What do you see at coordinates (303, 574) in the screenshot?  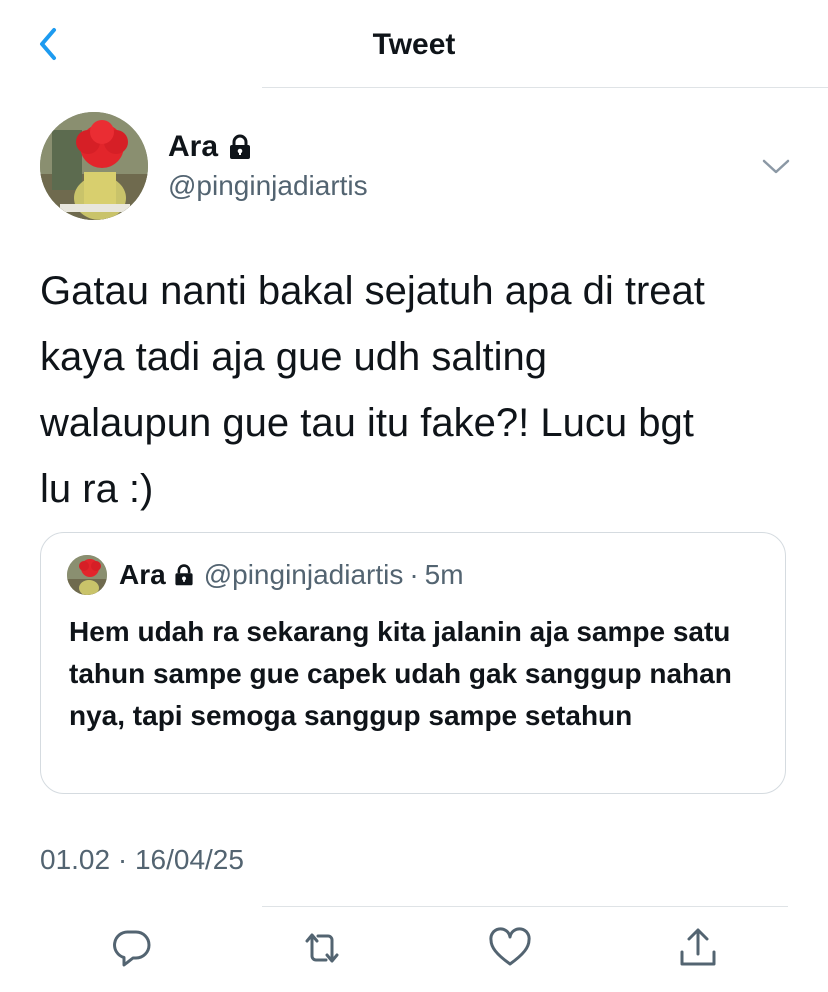 I see `quoted-handle: @pinginjadiartis` at bounding box center [303, 574].